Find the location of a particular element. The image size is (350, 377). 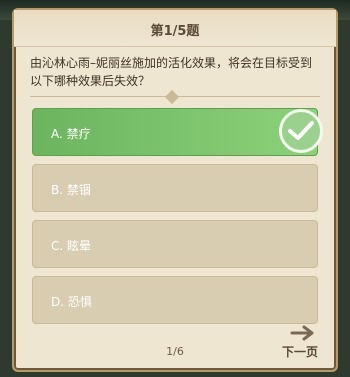

arrow-right-icon is located at coordinates (304, 333).